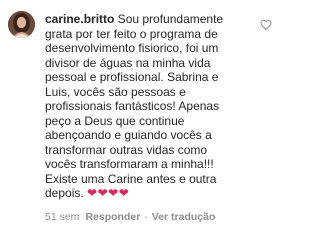  Describe the element at coordinates (115, 120) in the screenshot. I see `comment-line-8: peço a Deus que continue` at that location.